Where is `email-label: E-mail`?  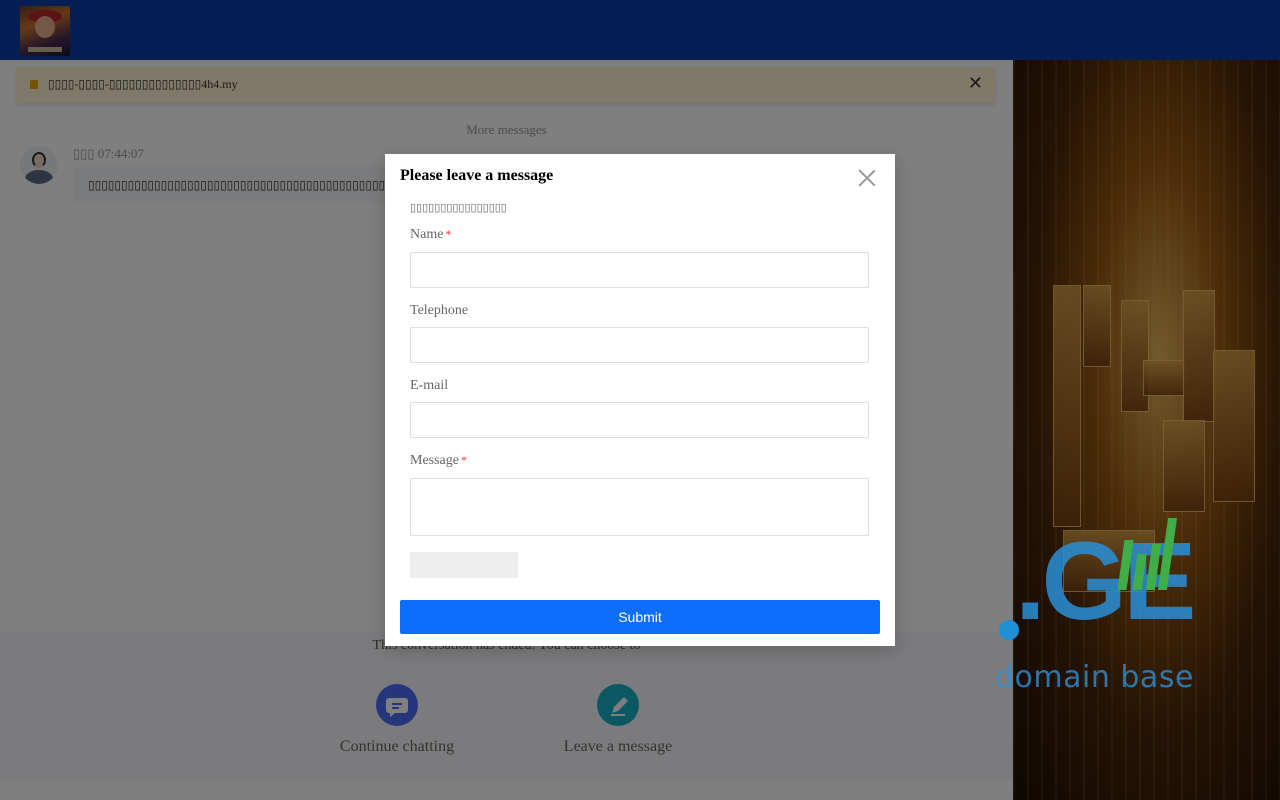 email-label: E-mail is located at coordinates (429, 385).